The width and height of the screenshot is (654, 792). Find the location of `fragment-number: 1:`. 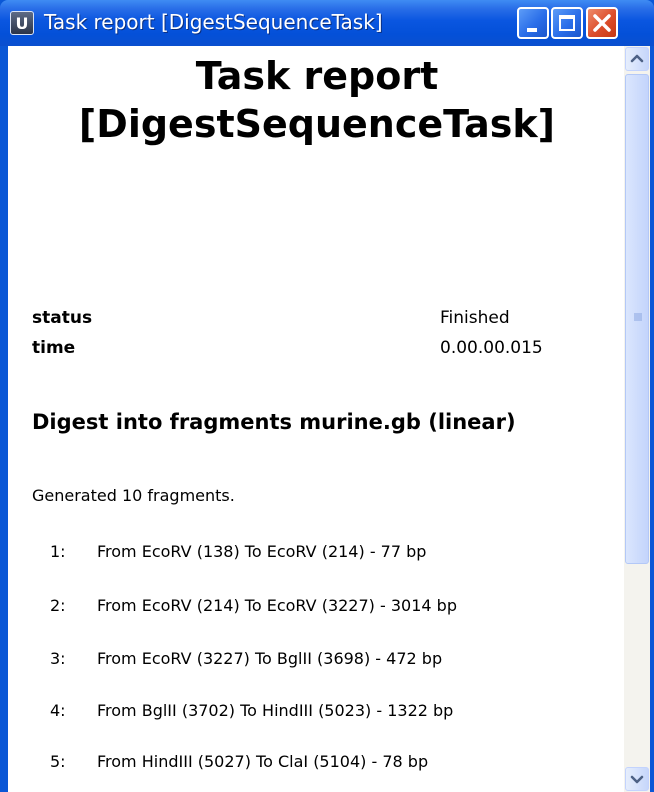

fragment-number: 1: is located at coordinates (58, 551).